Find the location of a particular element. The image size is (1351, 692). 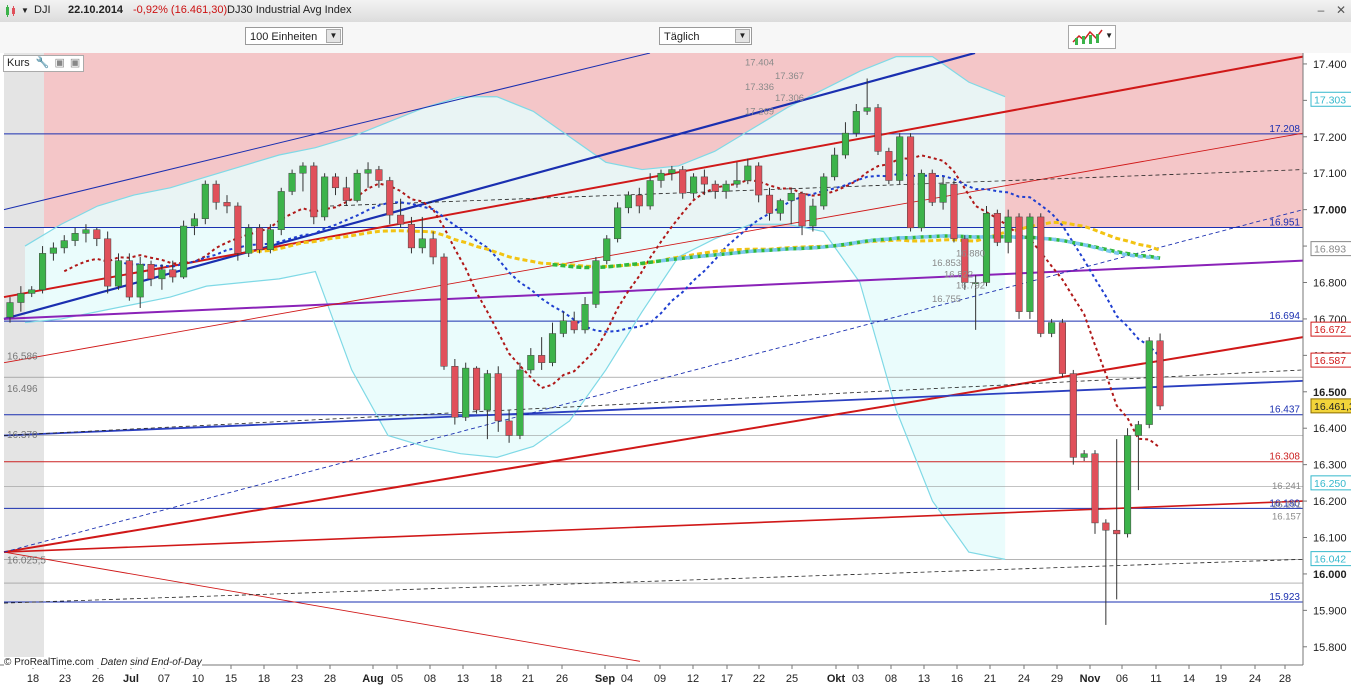

level-label: 17.208 is located at coordinates (1284, 129).